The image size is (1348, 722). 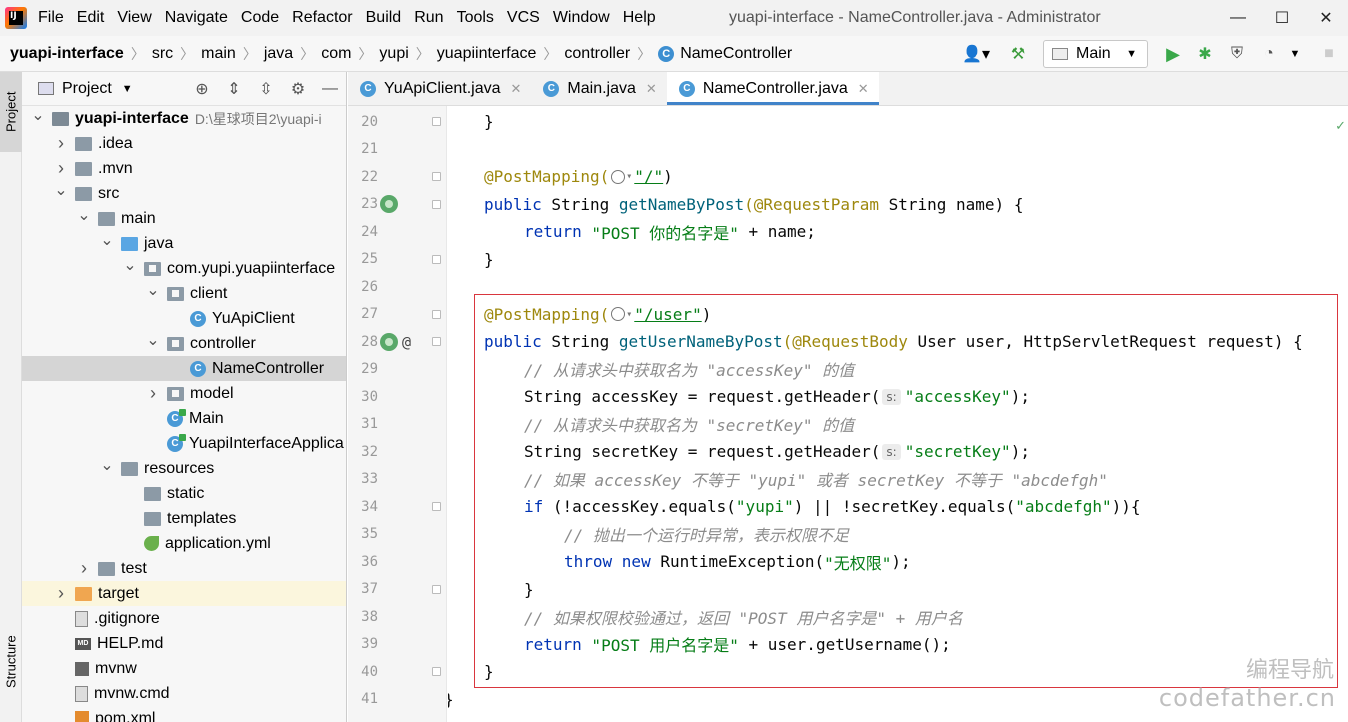 What do you see at coordinates (976, 54) in the screenshot?
I see `user-icon: 👤▾` at bounding box center [976, 54].